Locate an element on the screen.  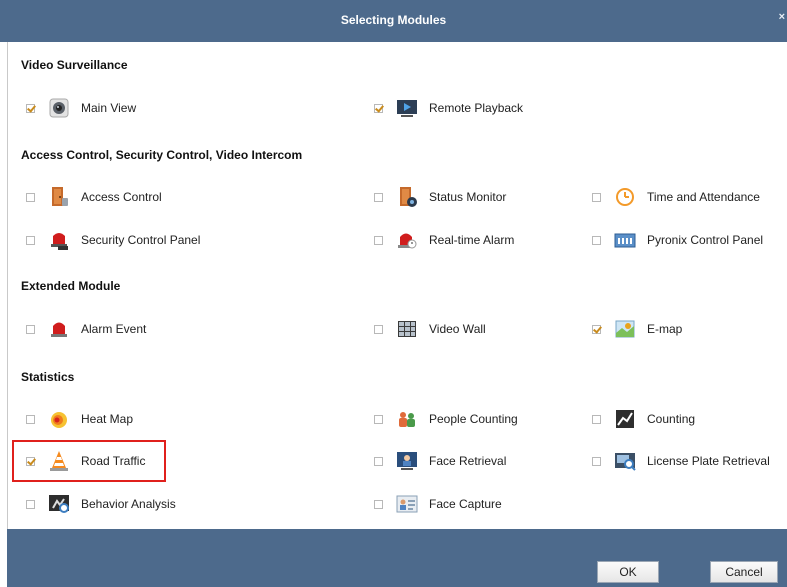
section-title-extended-module: Extended Module is located at coordinates (71, 286).